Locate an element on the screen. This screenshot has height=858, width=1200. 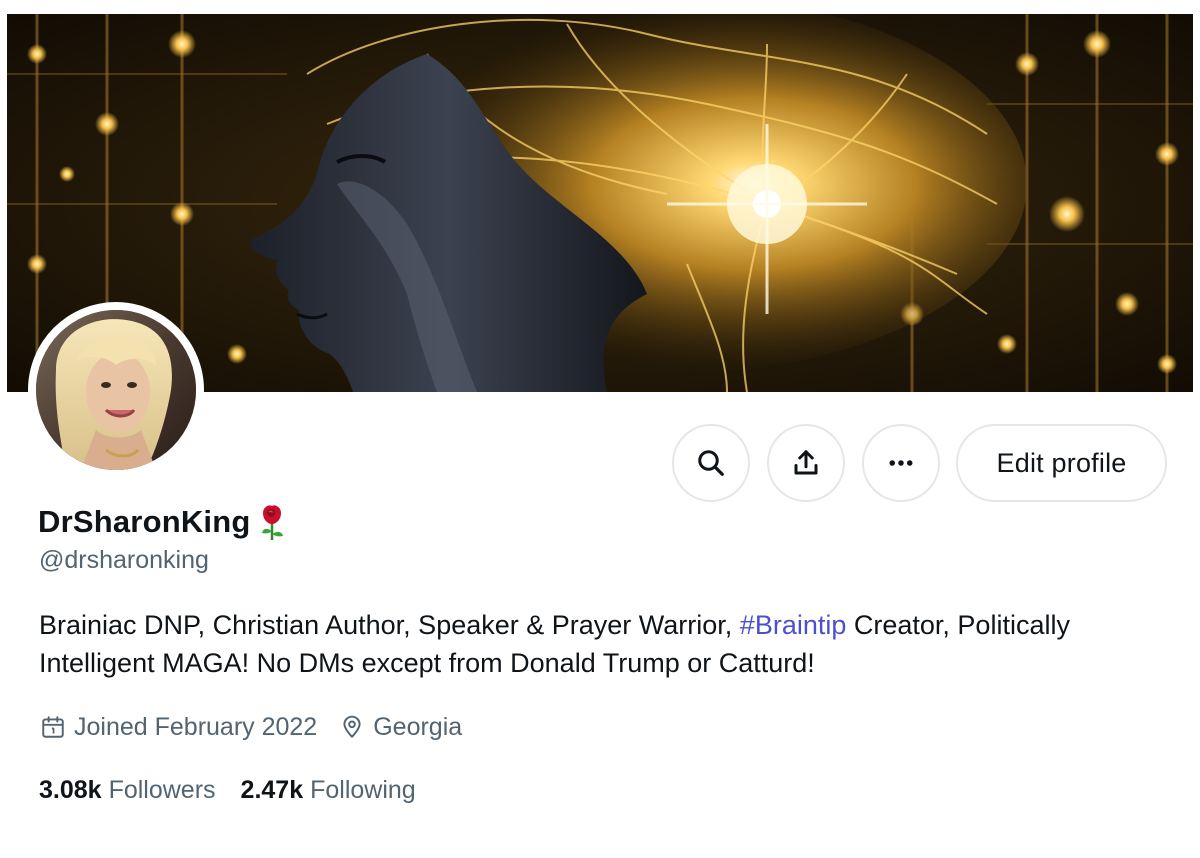
joined-text: Joined February 2022 is located at coordinates (196, 726).